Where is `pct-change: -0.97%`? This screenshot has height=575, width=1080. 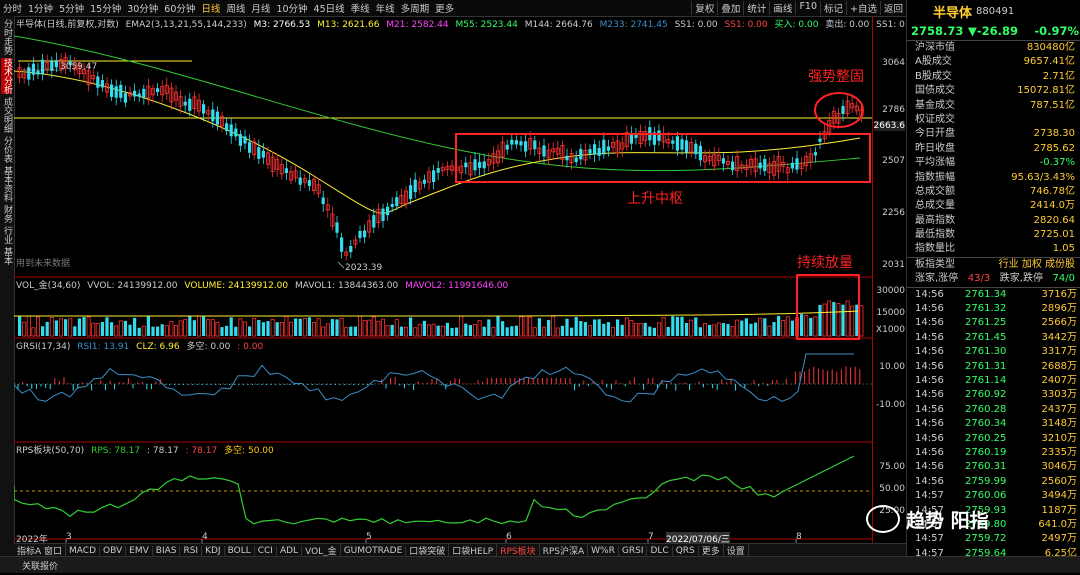 pct-change: -0.97% is located at coordinates (1056, 31).